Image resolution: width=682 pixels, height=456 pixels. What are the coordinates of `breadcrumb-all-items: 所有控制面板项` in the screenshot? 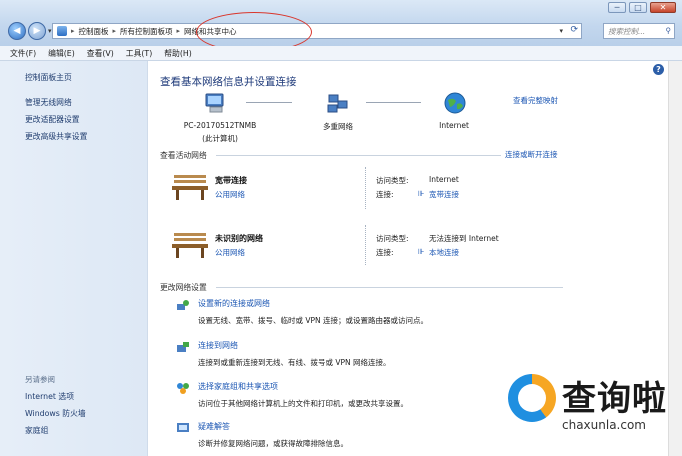 It's located at (146, 31).